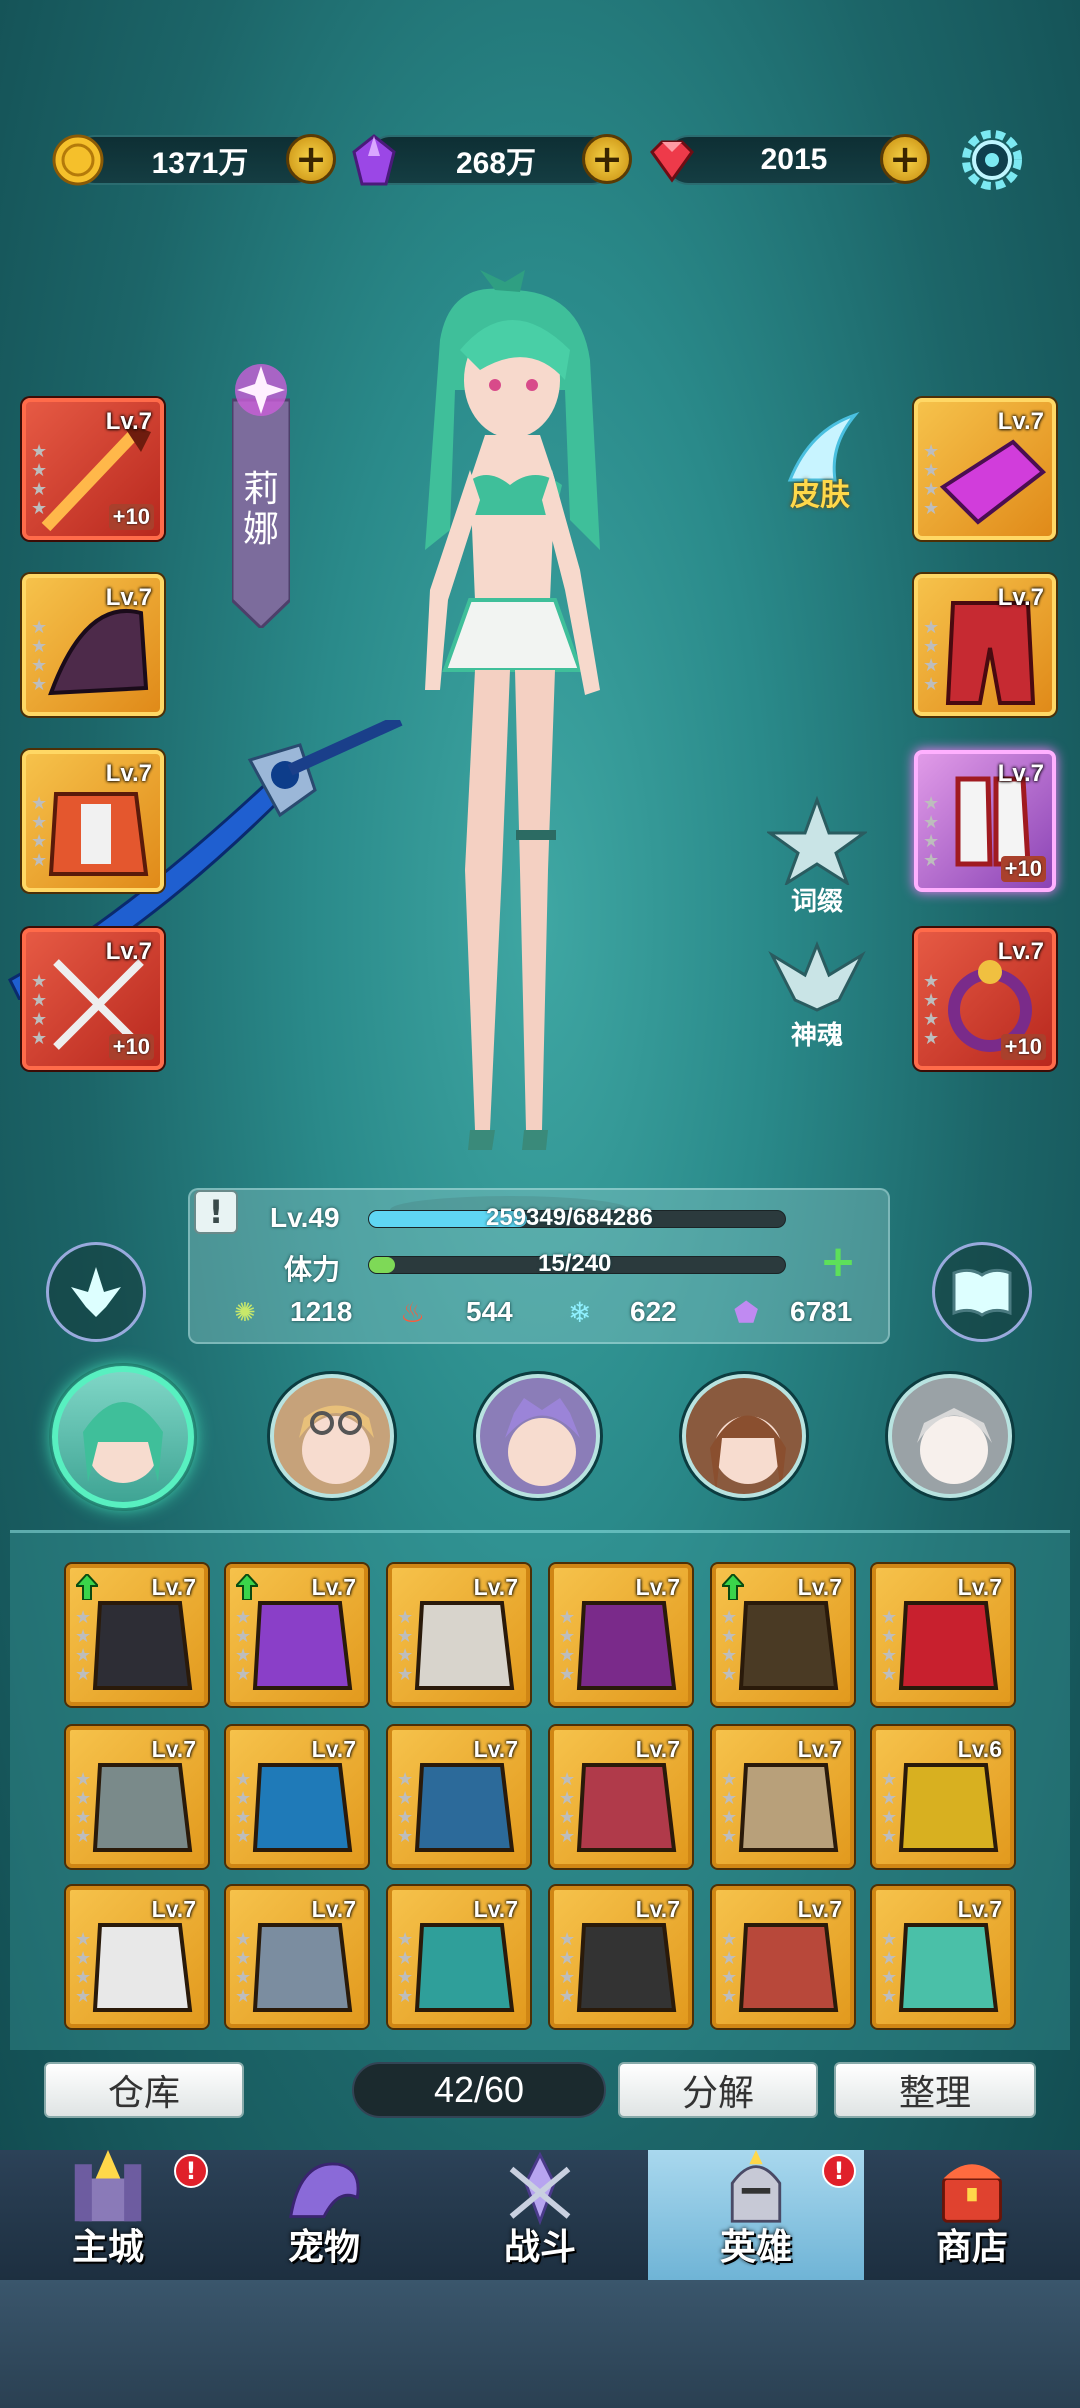  What do you see at coordinates (816, 902) in the screenshot?
I see `affix-label: 词缀` at bounding box center [816, 902].